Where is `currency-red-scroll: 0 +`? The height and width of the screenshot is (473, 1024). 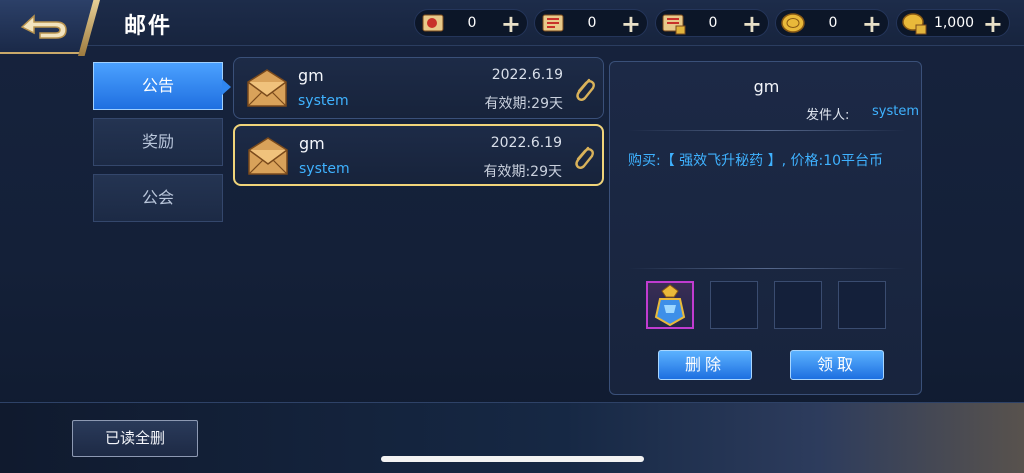
currency-red-scroll: 0 + is located at coordinates (591, 23).